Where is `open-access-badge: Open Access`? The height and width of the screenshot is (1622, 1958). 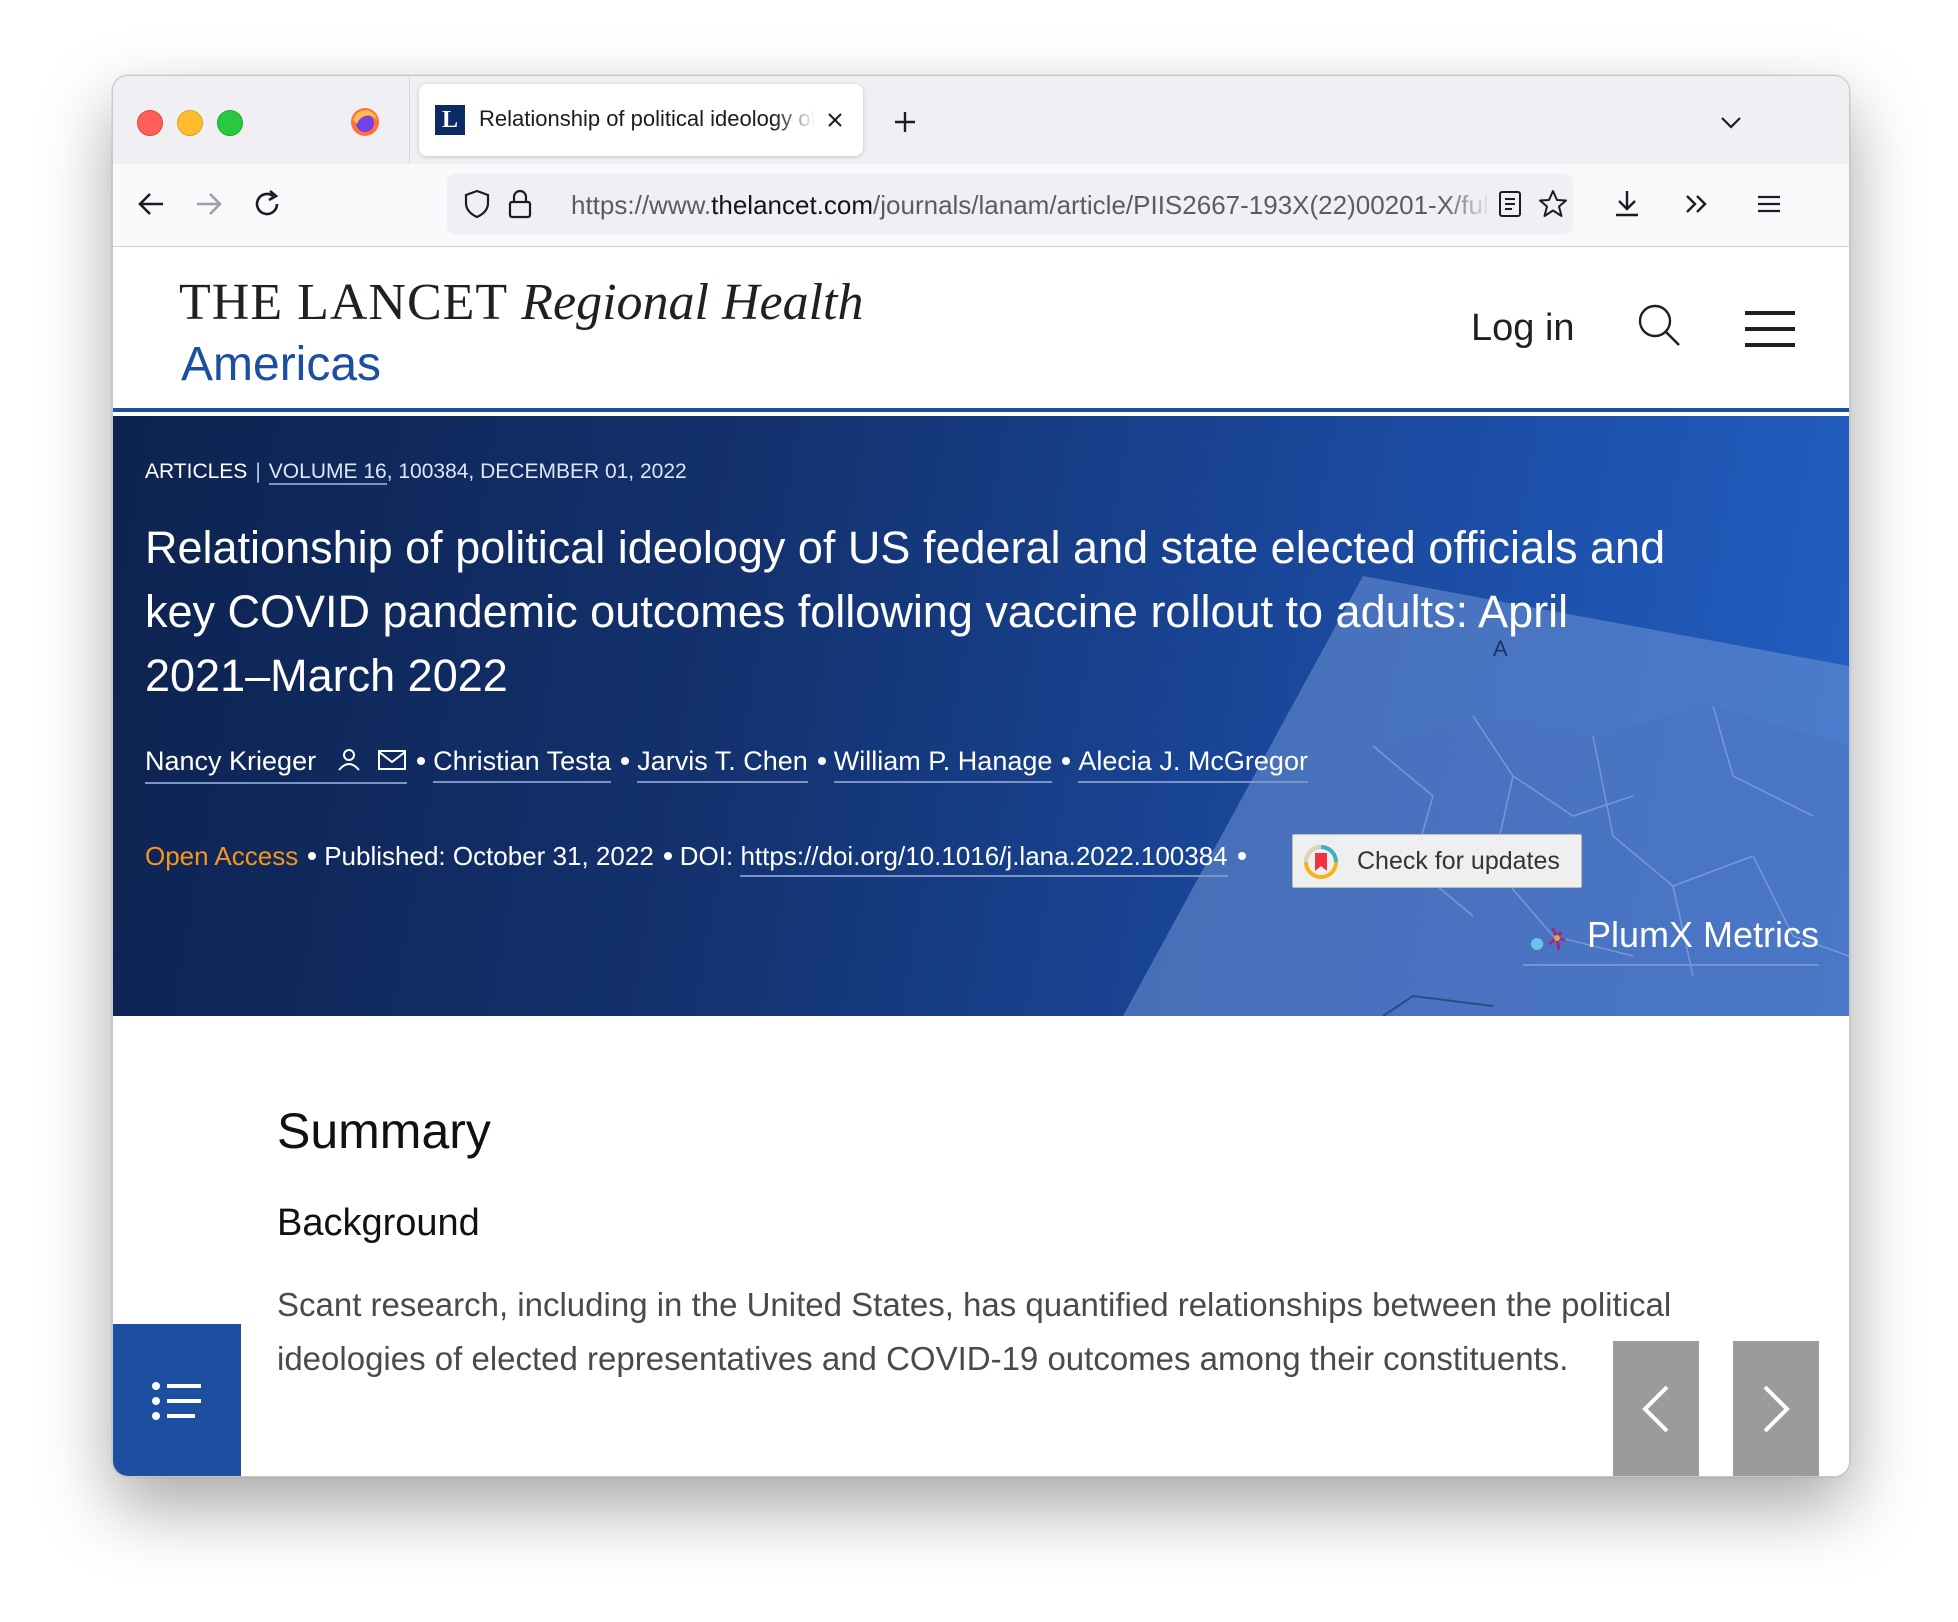 open-access-badge: Open Access is located at coordinates (222, 856).